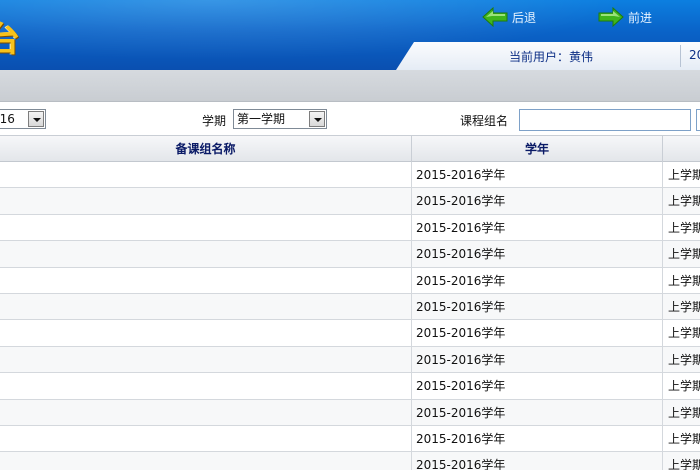 The width and height of the screenshot is (700, 470). What do you see at coordinates (350, 118) in the screenshot?
I see `filter-bar: 016 学期 第一学期 课程组名` at bounding box center [350, 118].